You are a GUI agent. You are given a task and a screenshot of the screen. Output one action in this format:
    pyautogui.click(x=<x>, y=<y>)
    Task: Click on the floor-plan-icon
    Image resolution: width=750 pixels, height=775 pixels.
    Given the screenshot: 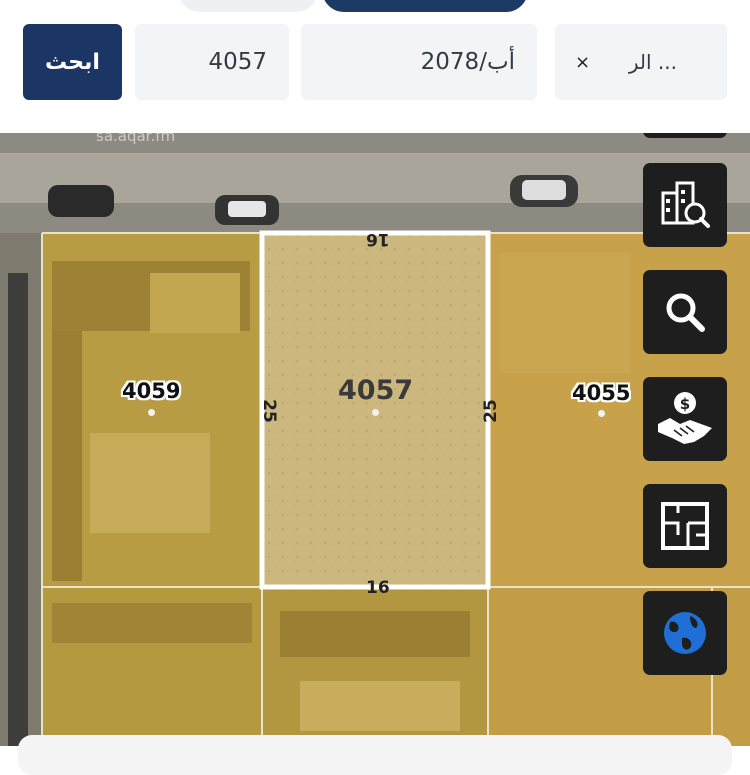 What is the action you would take?
    pyautogui.click(x=685, y=526)
    